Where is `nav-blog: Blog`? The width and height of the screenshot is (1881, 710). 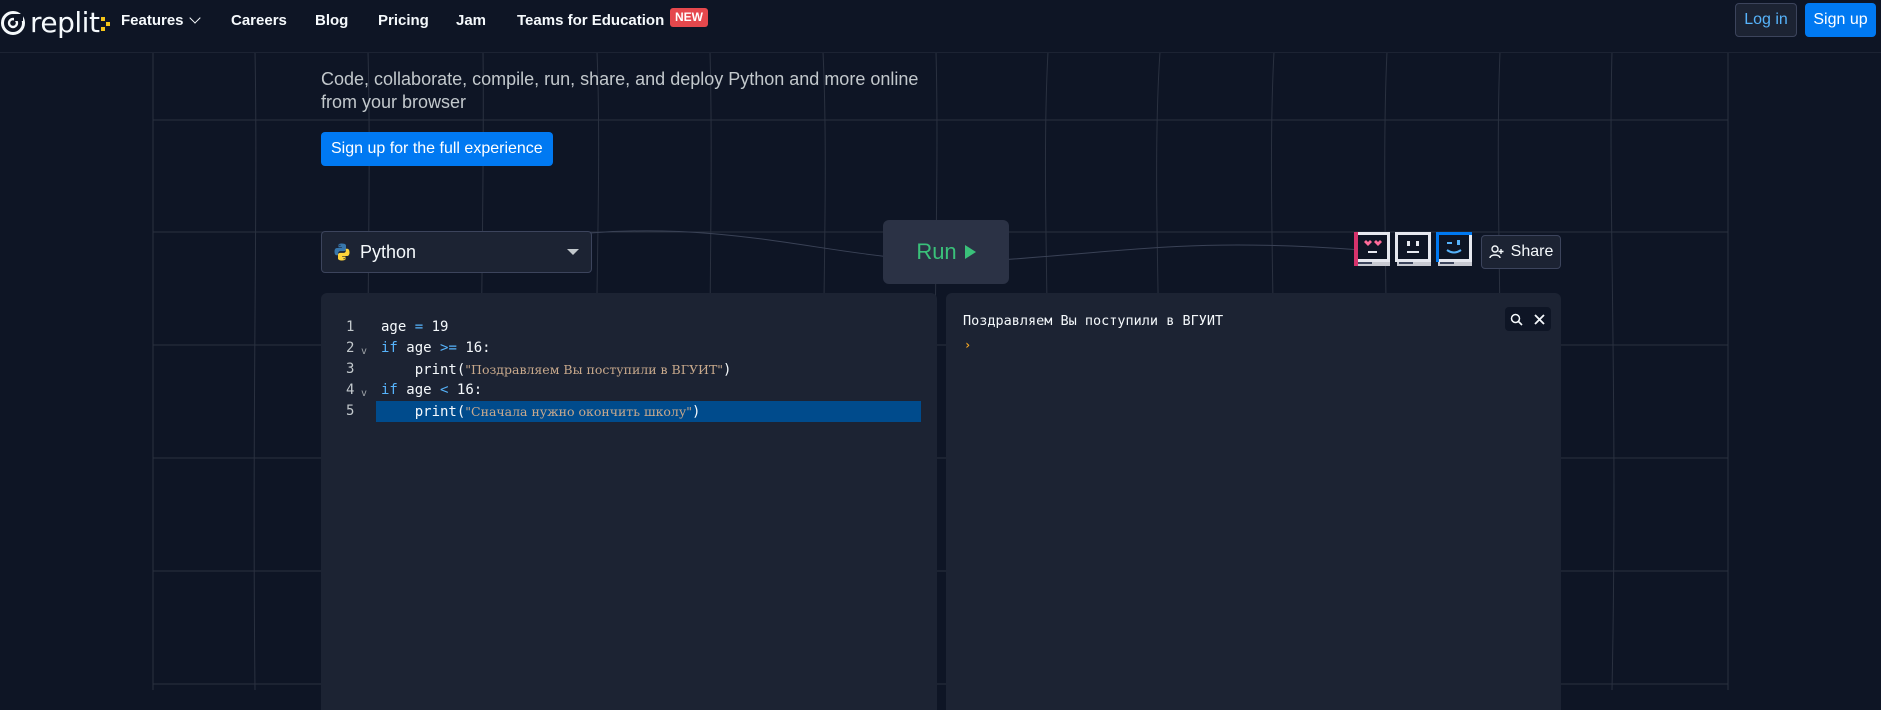 nav-blog: Blog is located at coordinates (331, 21).